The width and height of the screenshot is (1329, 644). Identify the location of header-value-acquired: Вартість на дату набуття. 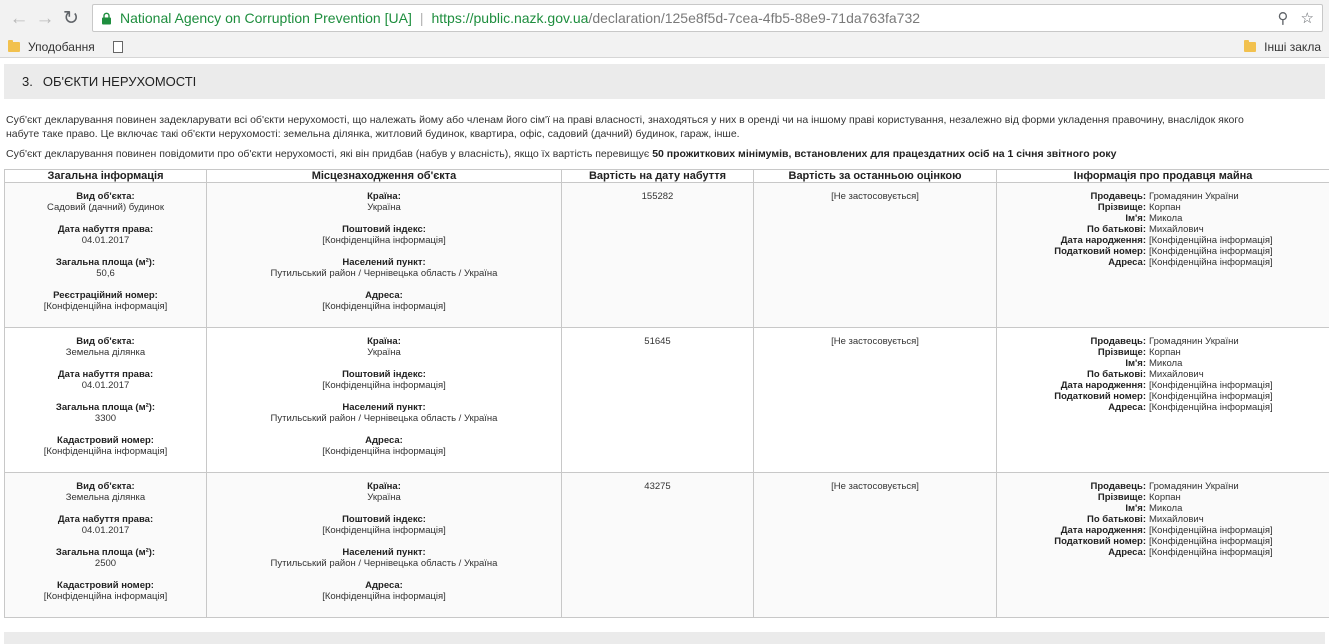
(658, 176).